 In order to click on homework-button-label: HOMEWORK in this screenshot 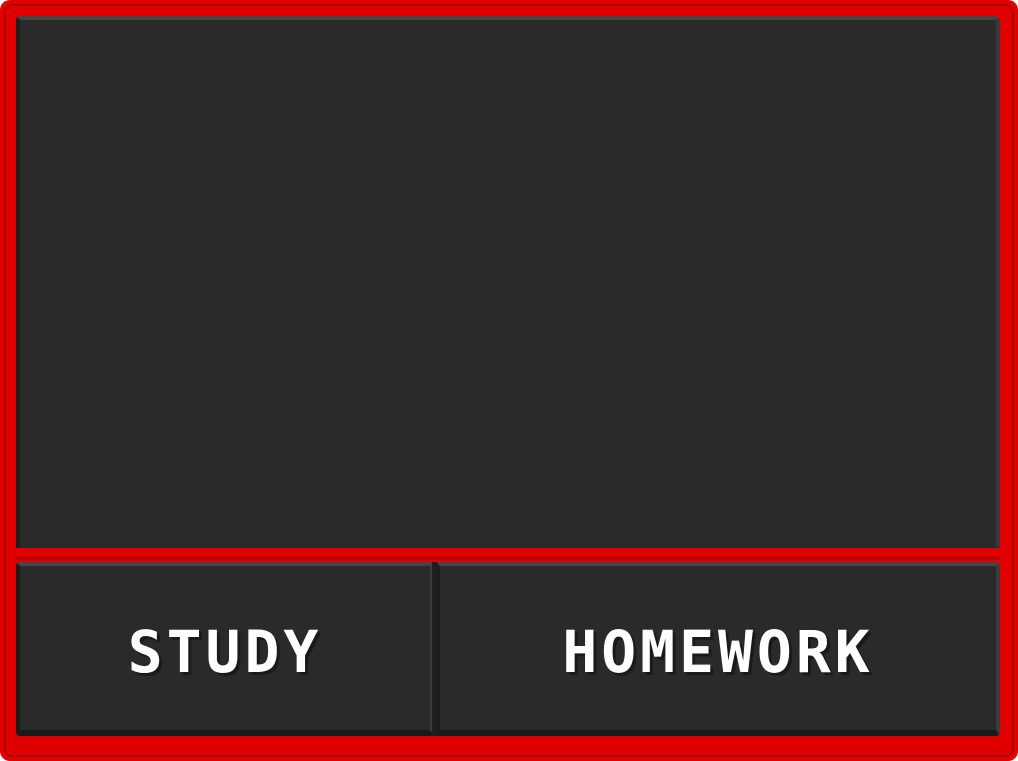, I will do `click(718, 652)`.